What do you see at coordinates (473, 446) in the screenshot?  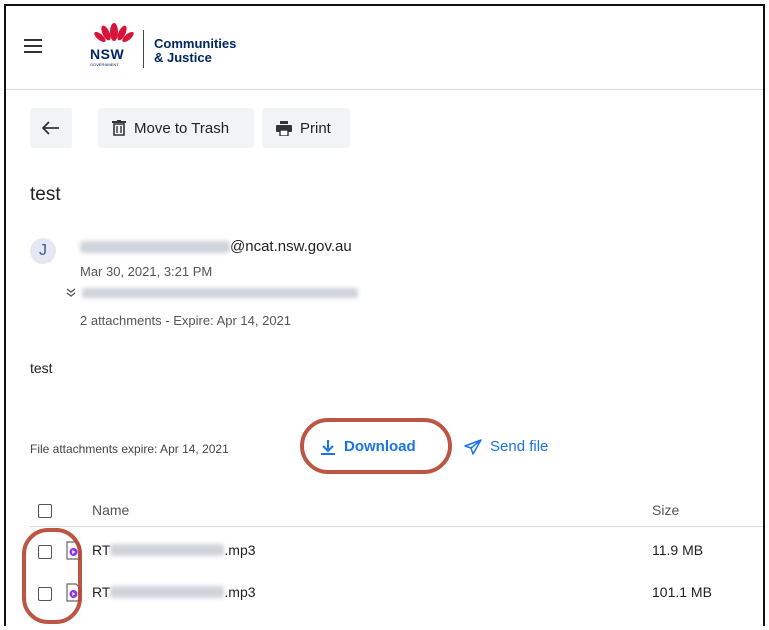 I see `send-icon` at bounding box center [473, 446].